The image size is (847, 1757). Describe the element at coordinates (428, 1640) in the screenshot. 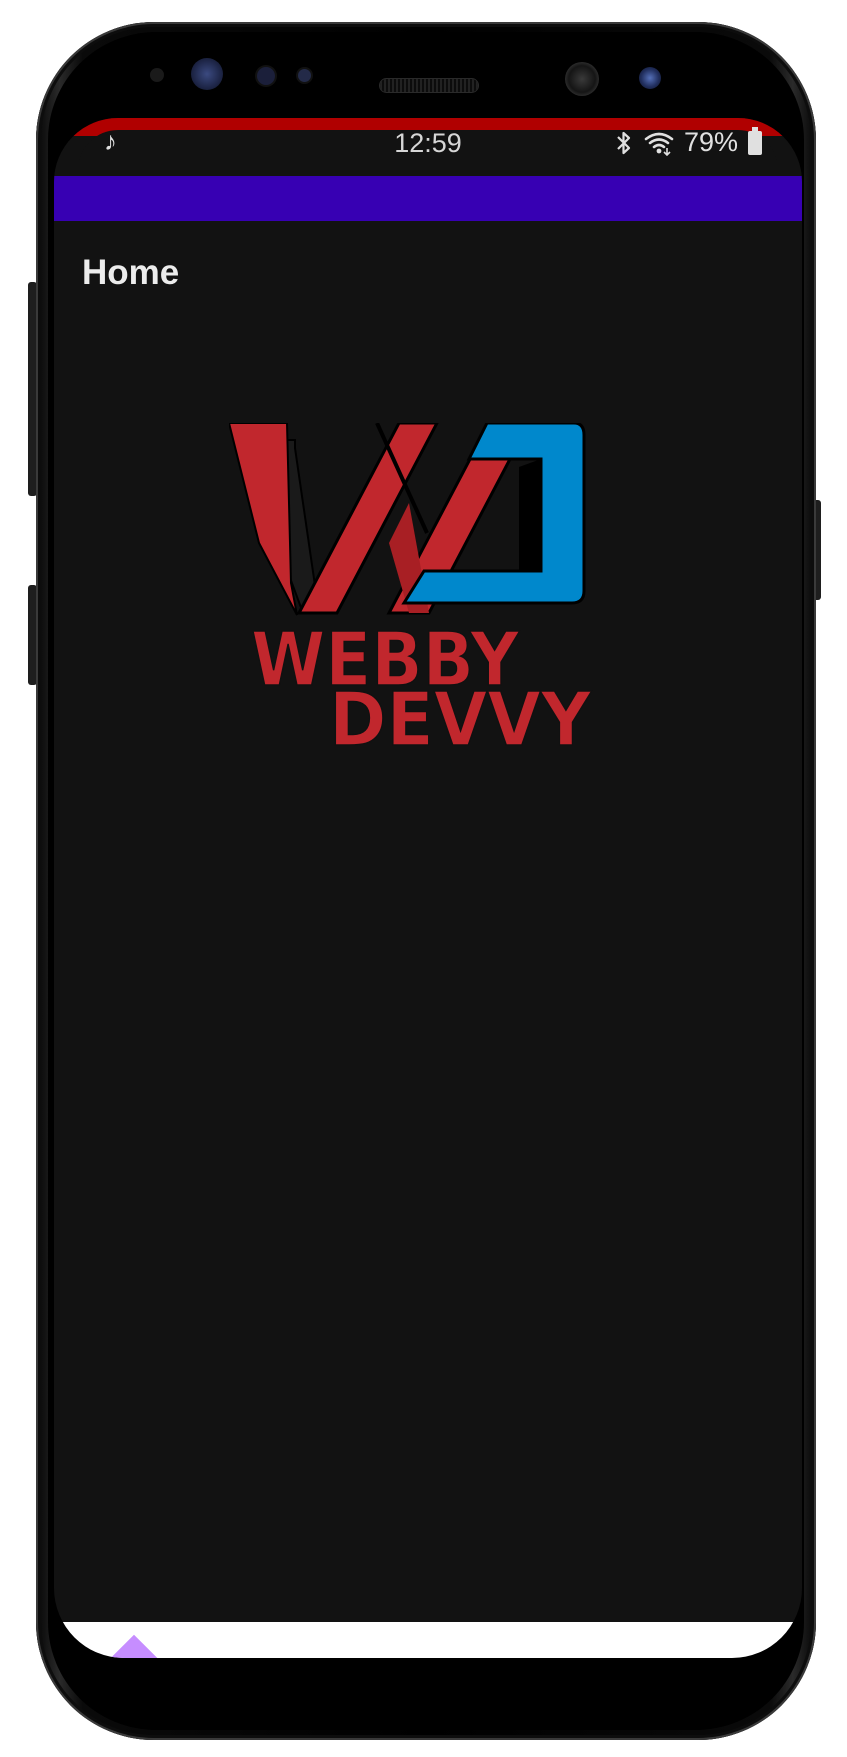

I see `bottom-navigation` at that location.